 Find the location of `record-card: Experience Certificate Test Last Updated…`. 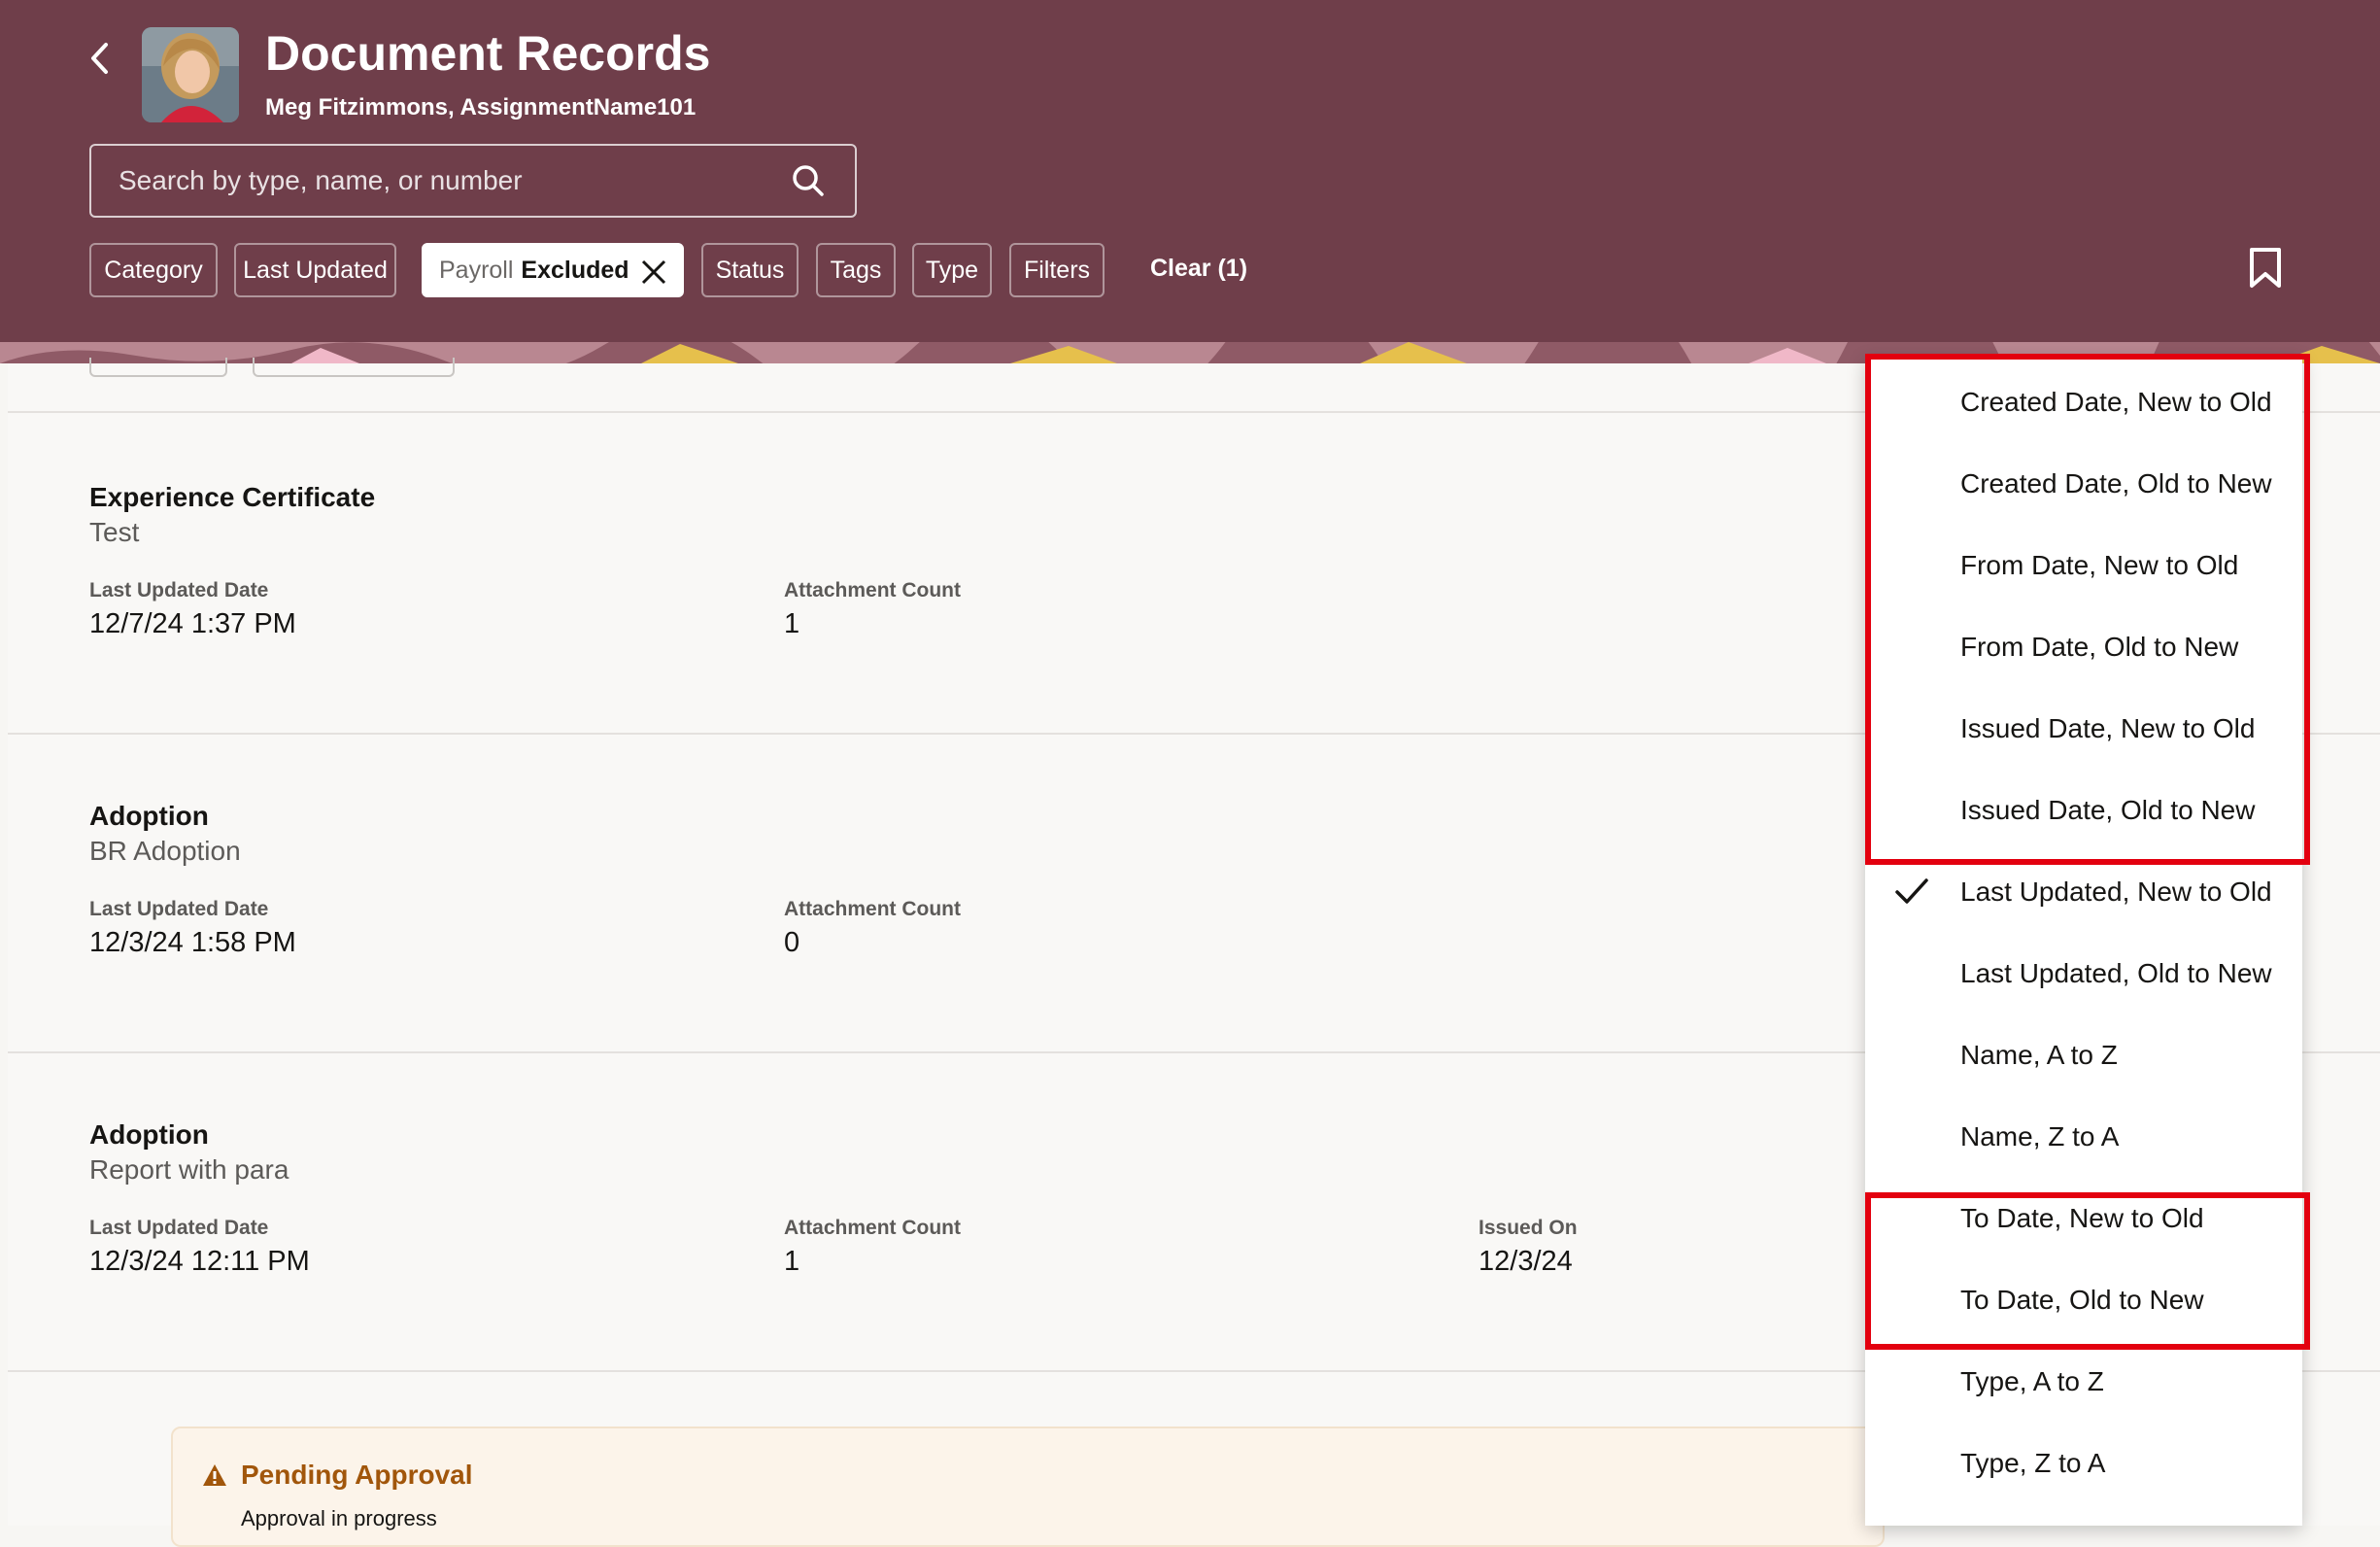

record-card: Experience Certificate Test Last Updated… is located at coordinates (963, 560).